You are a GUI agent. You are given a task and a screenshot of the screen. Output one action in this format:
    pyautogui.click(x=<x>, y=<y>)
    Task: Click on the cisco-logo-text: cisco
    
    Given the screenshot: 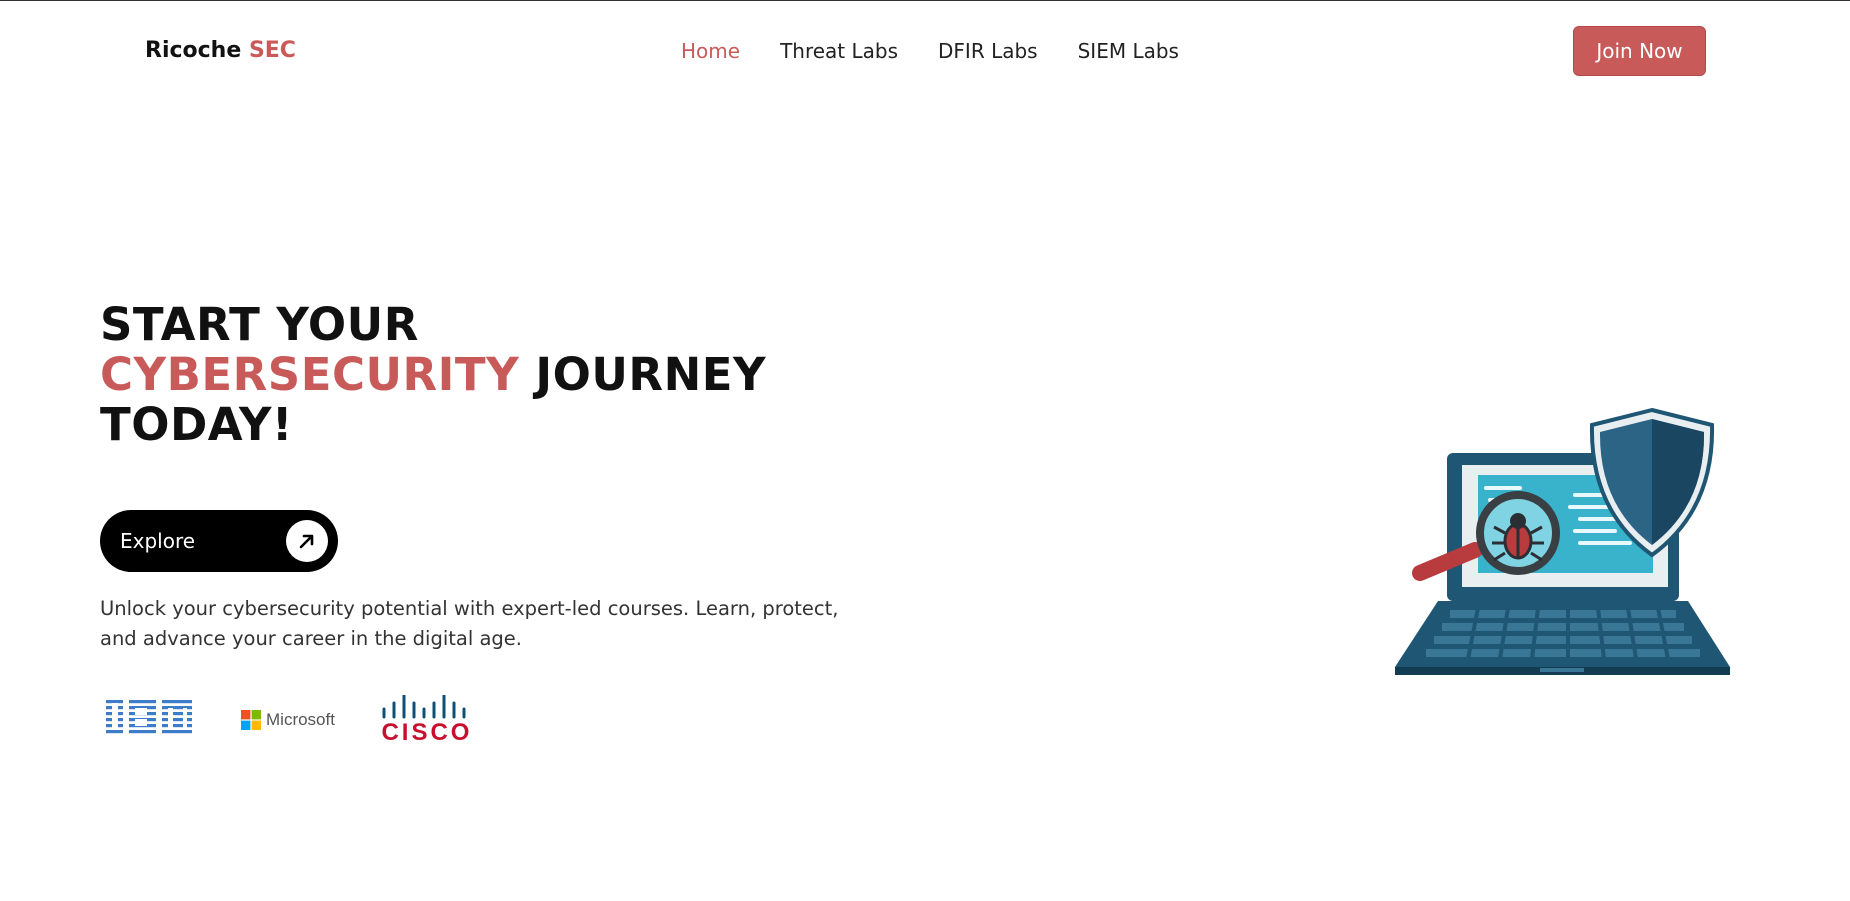 What is the action you would take?
    pyautogui.click(x=427, y=732)
    